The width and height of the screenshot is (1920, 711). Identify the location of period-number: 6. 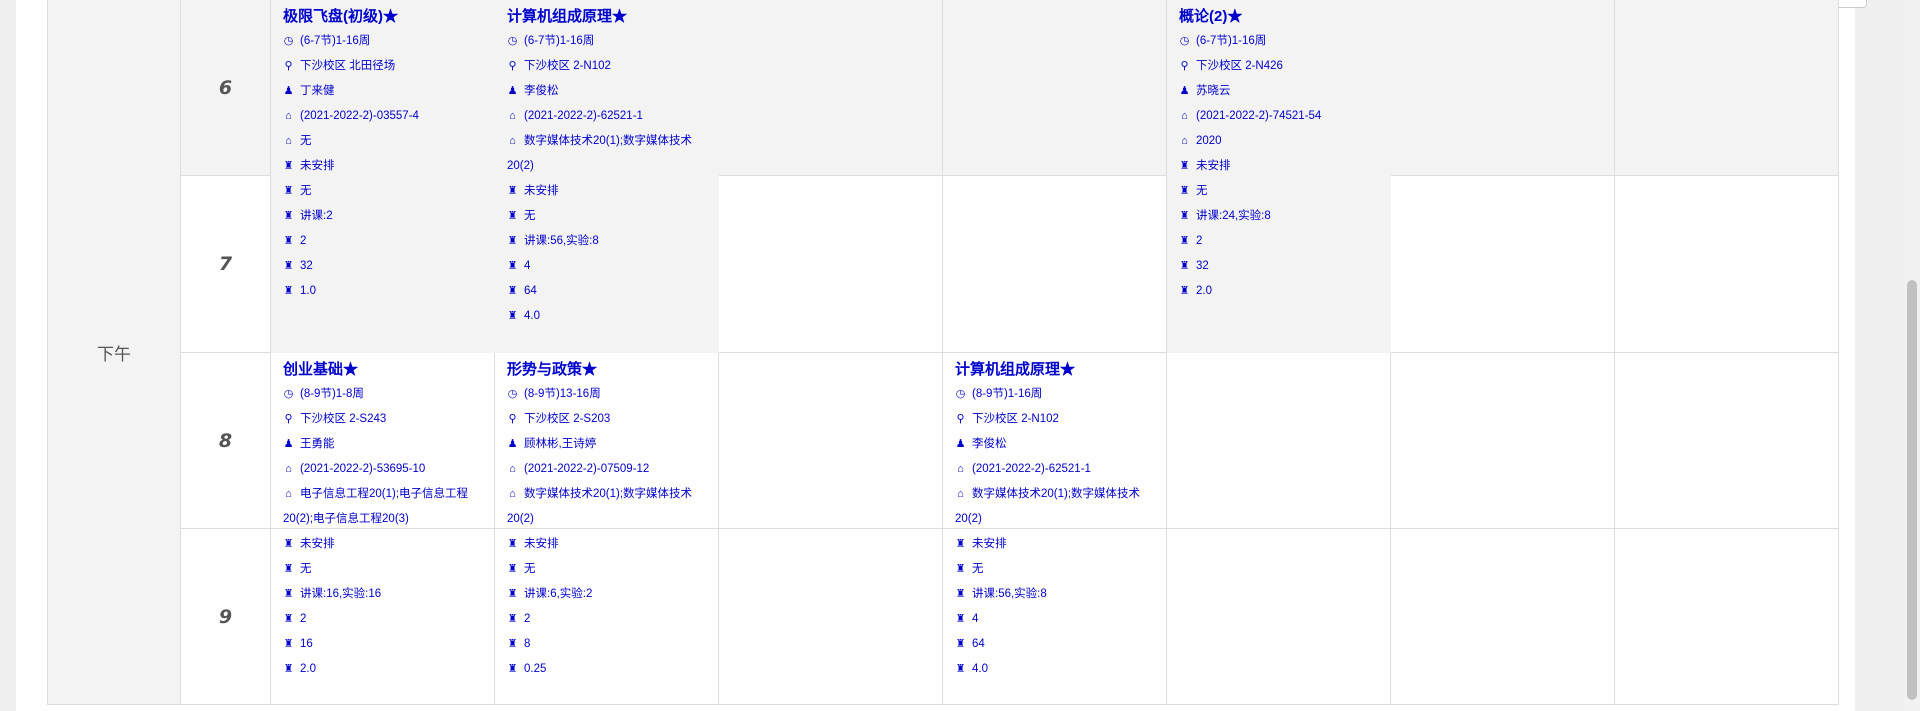
(226, 88).